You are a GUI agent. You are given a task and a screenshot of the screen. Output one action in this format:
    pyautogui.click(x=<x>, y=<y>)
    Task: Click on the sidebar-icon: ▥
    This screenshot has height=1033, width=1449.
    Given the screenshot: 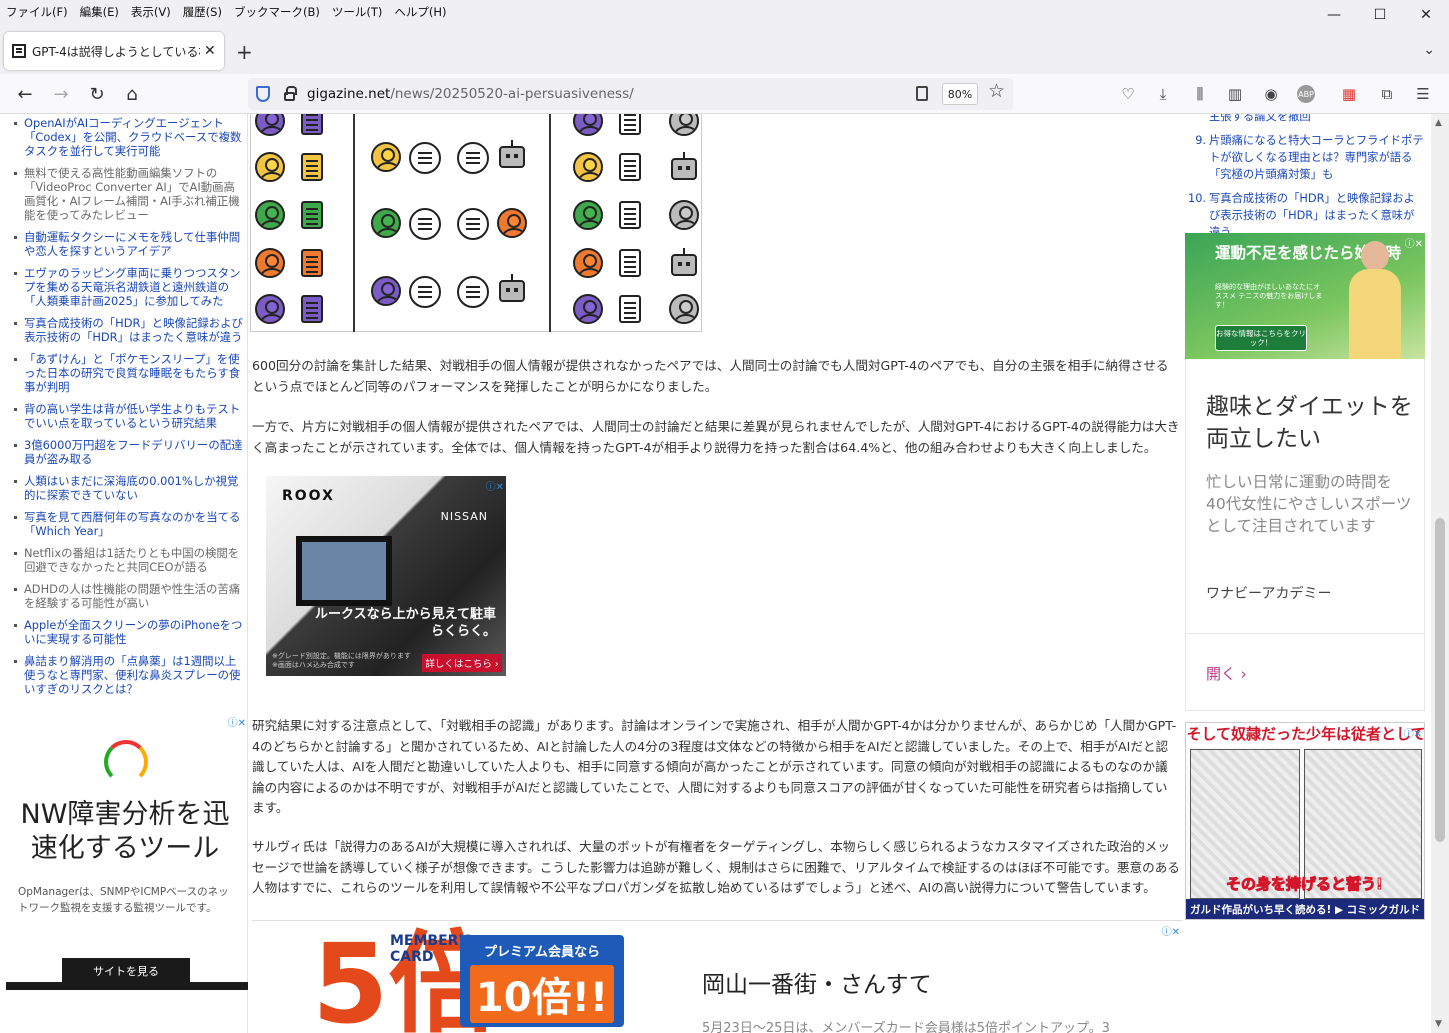 What is the action you would take?
    pyautogui.click(x=1235, y=94)
    